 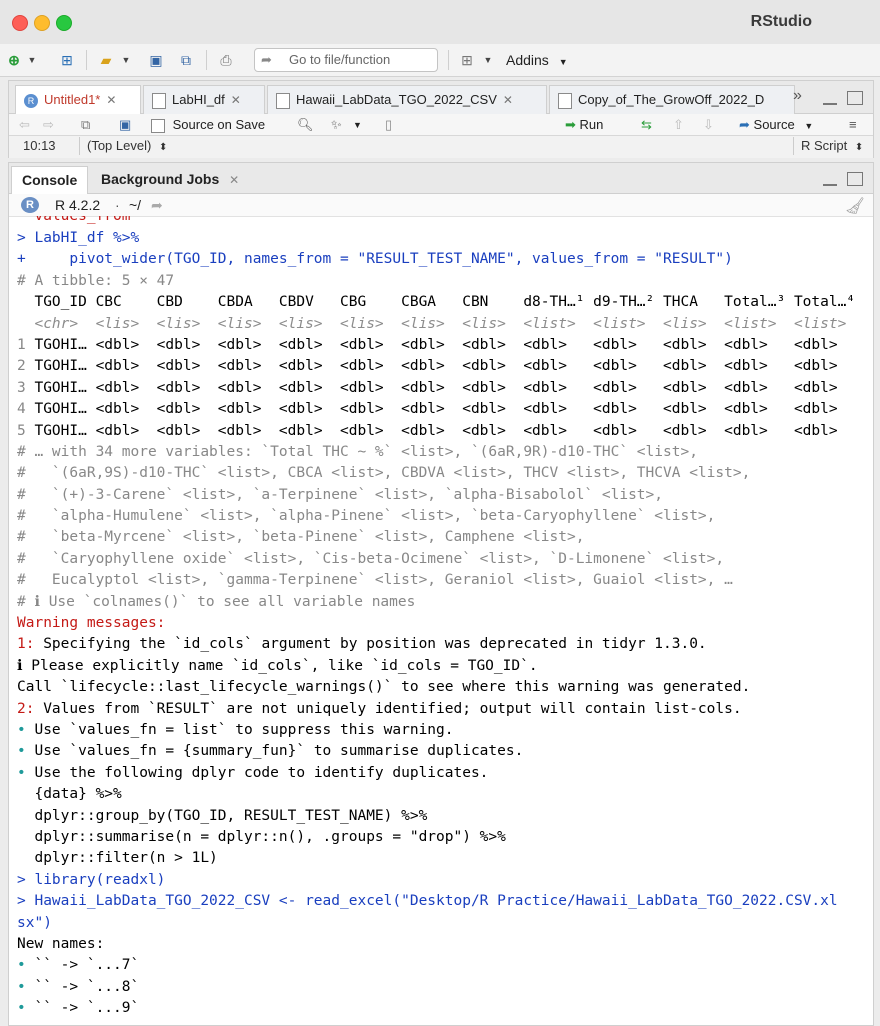 I want to click on editor-tab-copy-of-growoff: Copy_of_The_GrowOff_2022_D, so click(x=672, y=99).